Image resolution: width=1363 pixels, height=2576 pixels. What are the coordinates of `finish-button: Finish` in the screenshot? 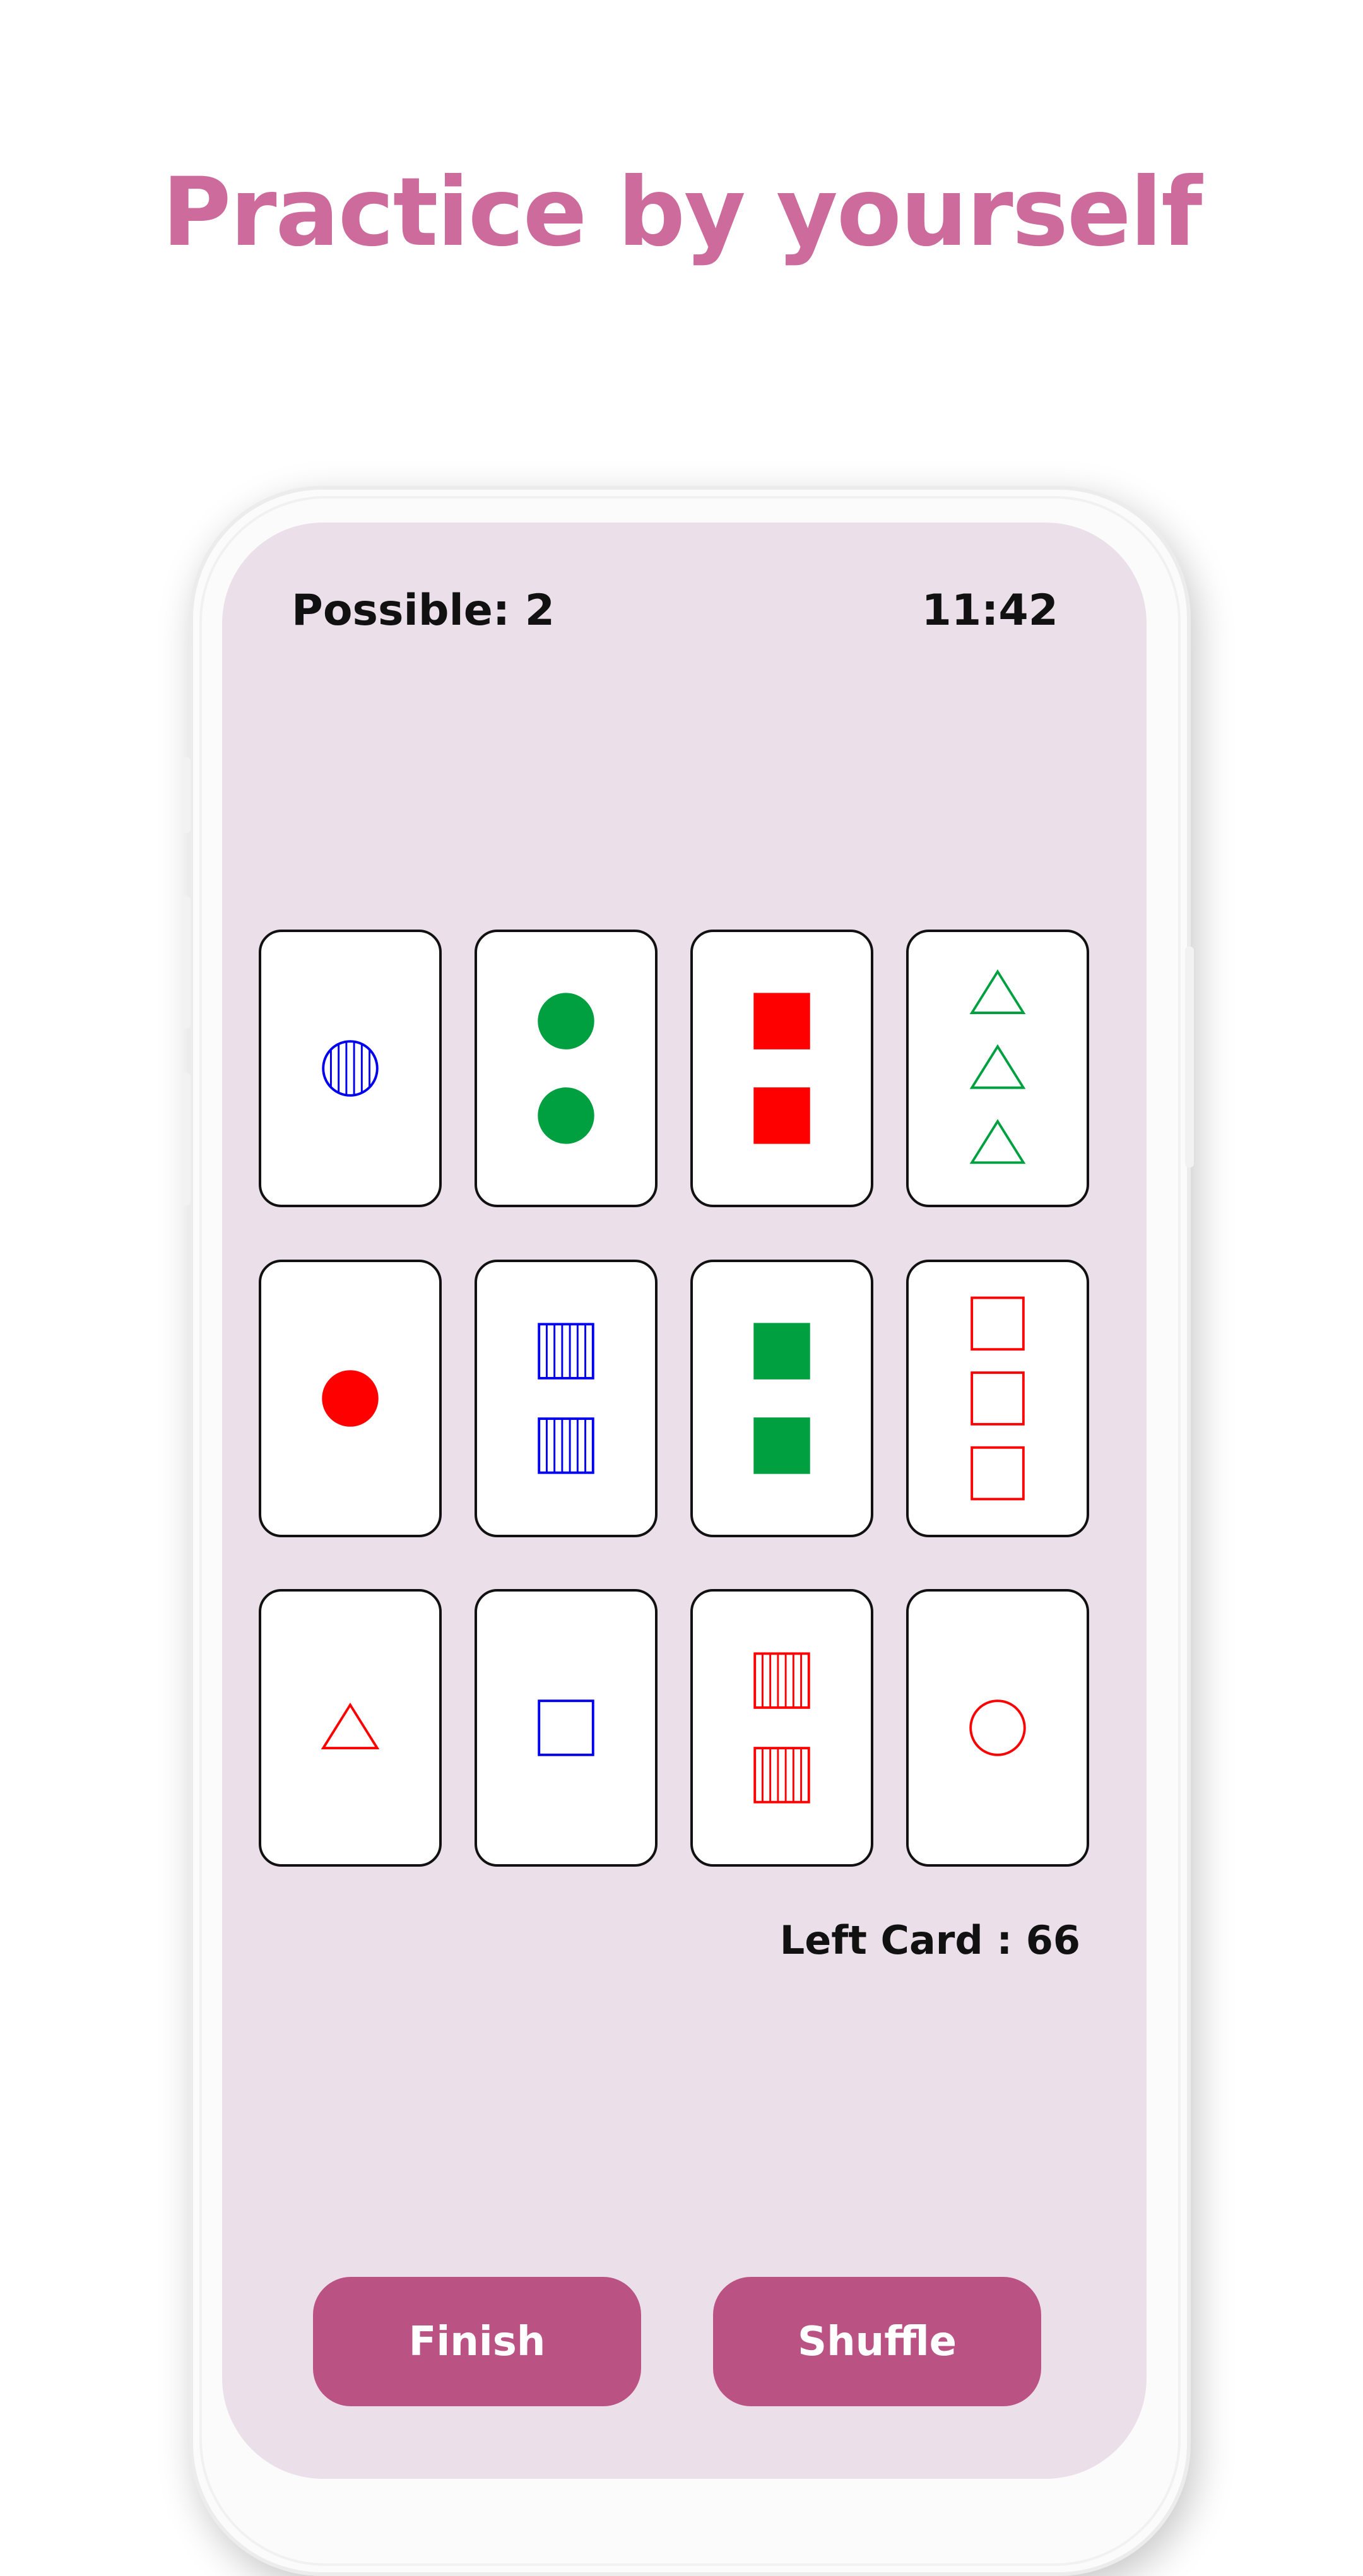 It's located at (477, 2342).